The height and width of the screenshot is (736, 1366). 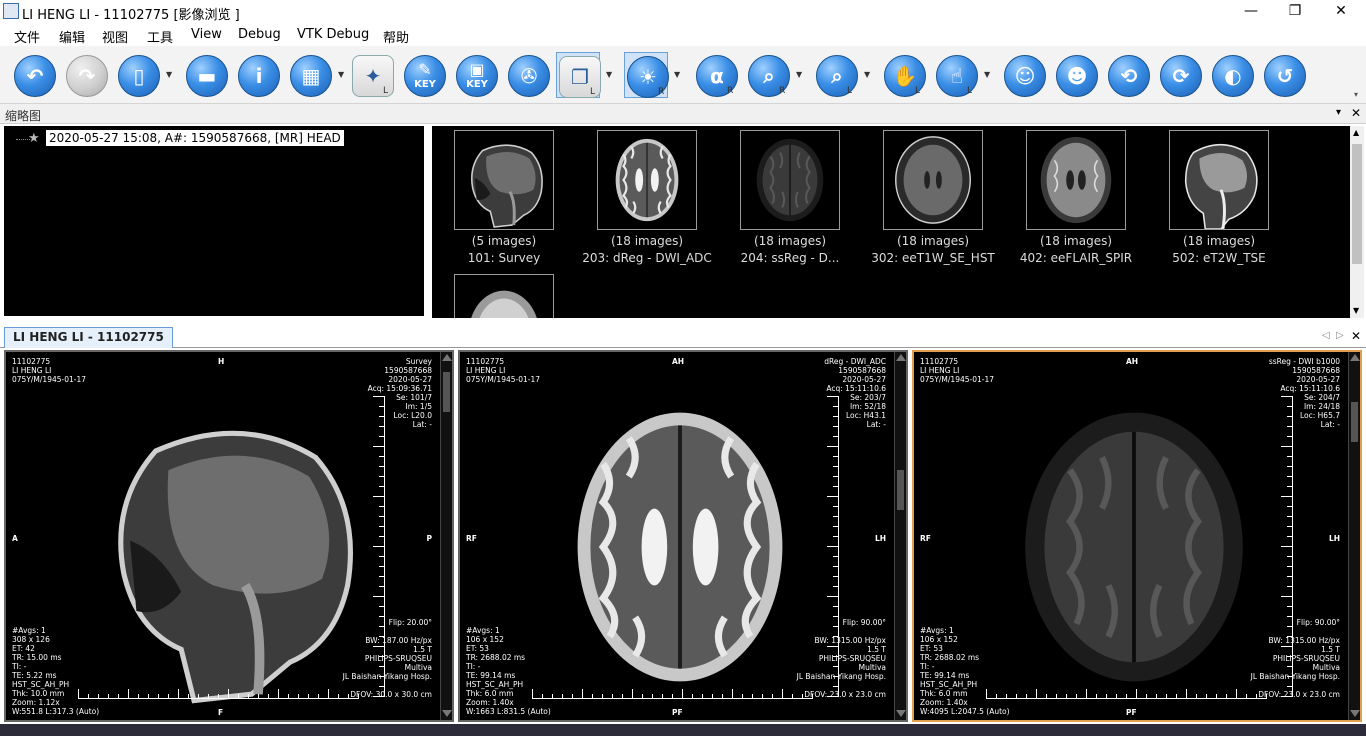 What do you see at coordinates (408, 370) in the screenshot?
I see `overlay-text: 1590587668` at bounding box center [408, 370].